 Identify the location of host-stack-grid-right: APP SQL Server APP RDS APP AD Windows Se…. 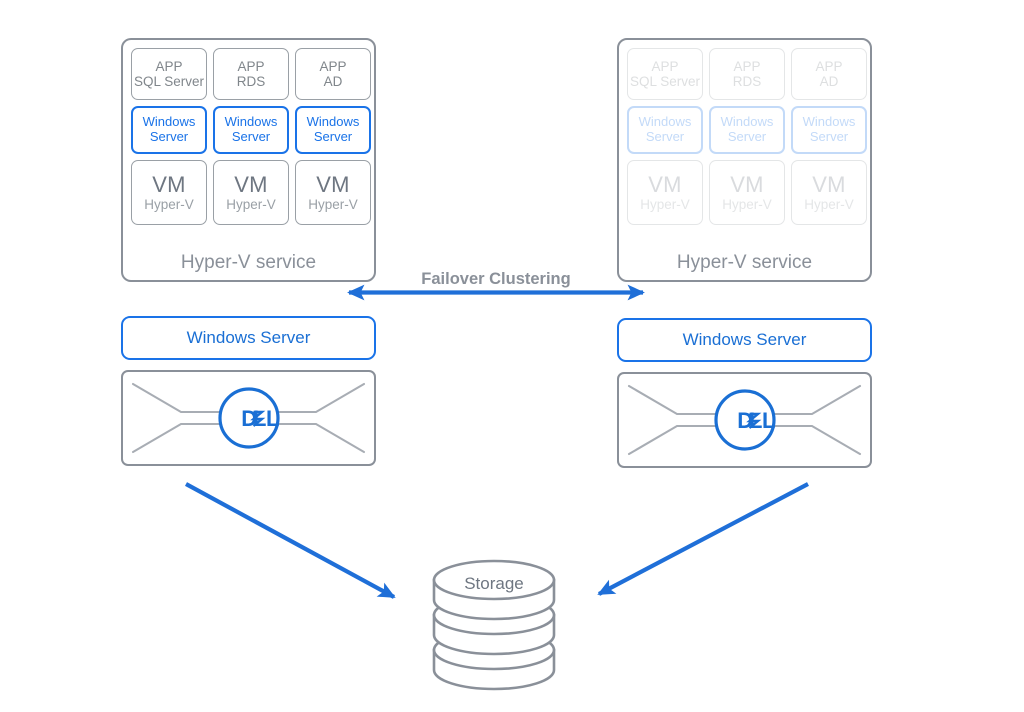
(747, 136).